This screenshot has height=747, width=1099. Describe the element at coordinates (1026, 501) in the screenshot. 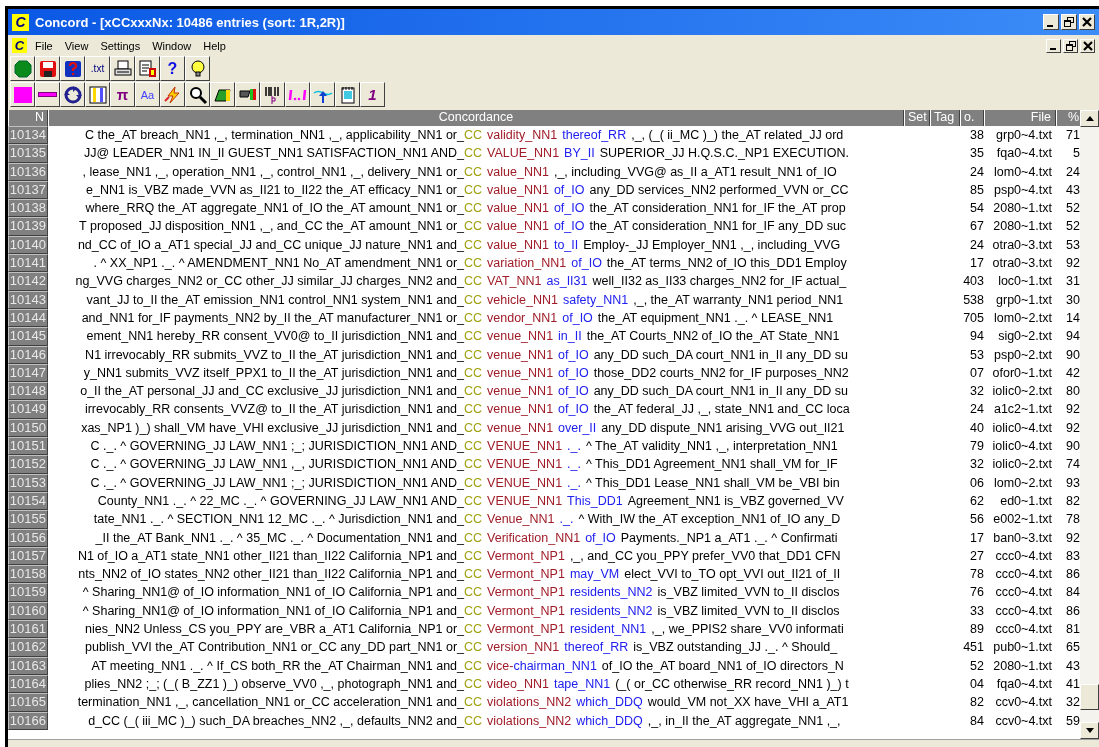

I see `table-cell-text: ed0~1.txt` at that location.